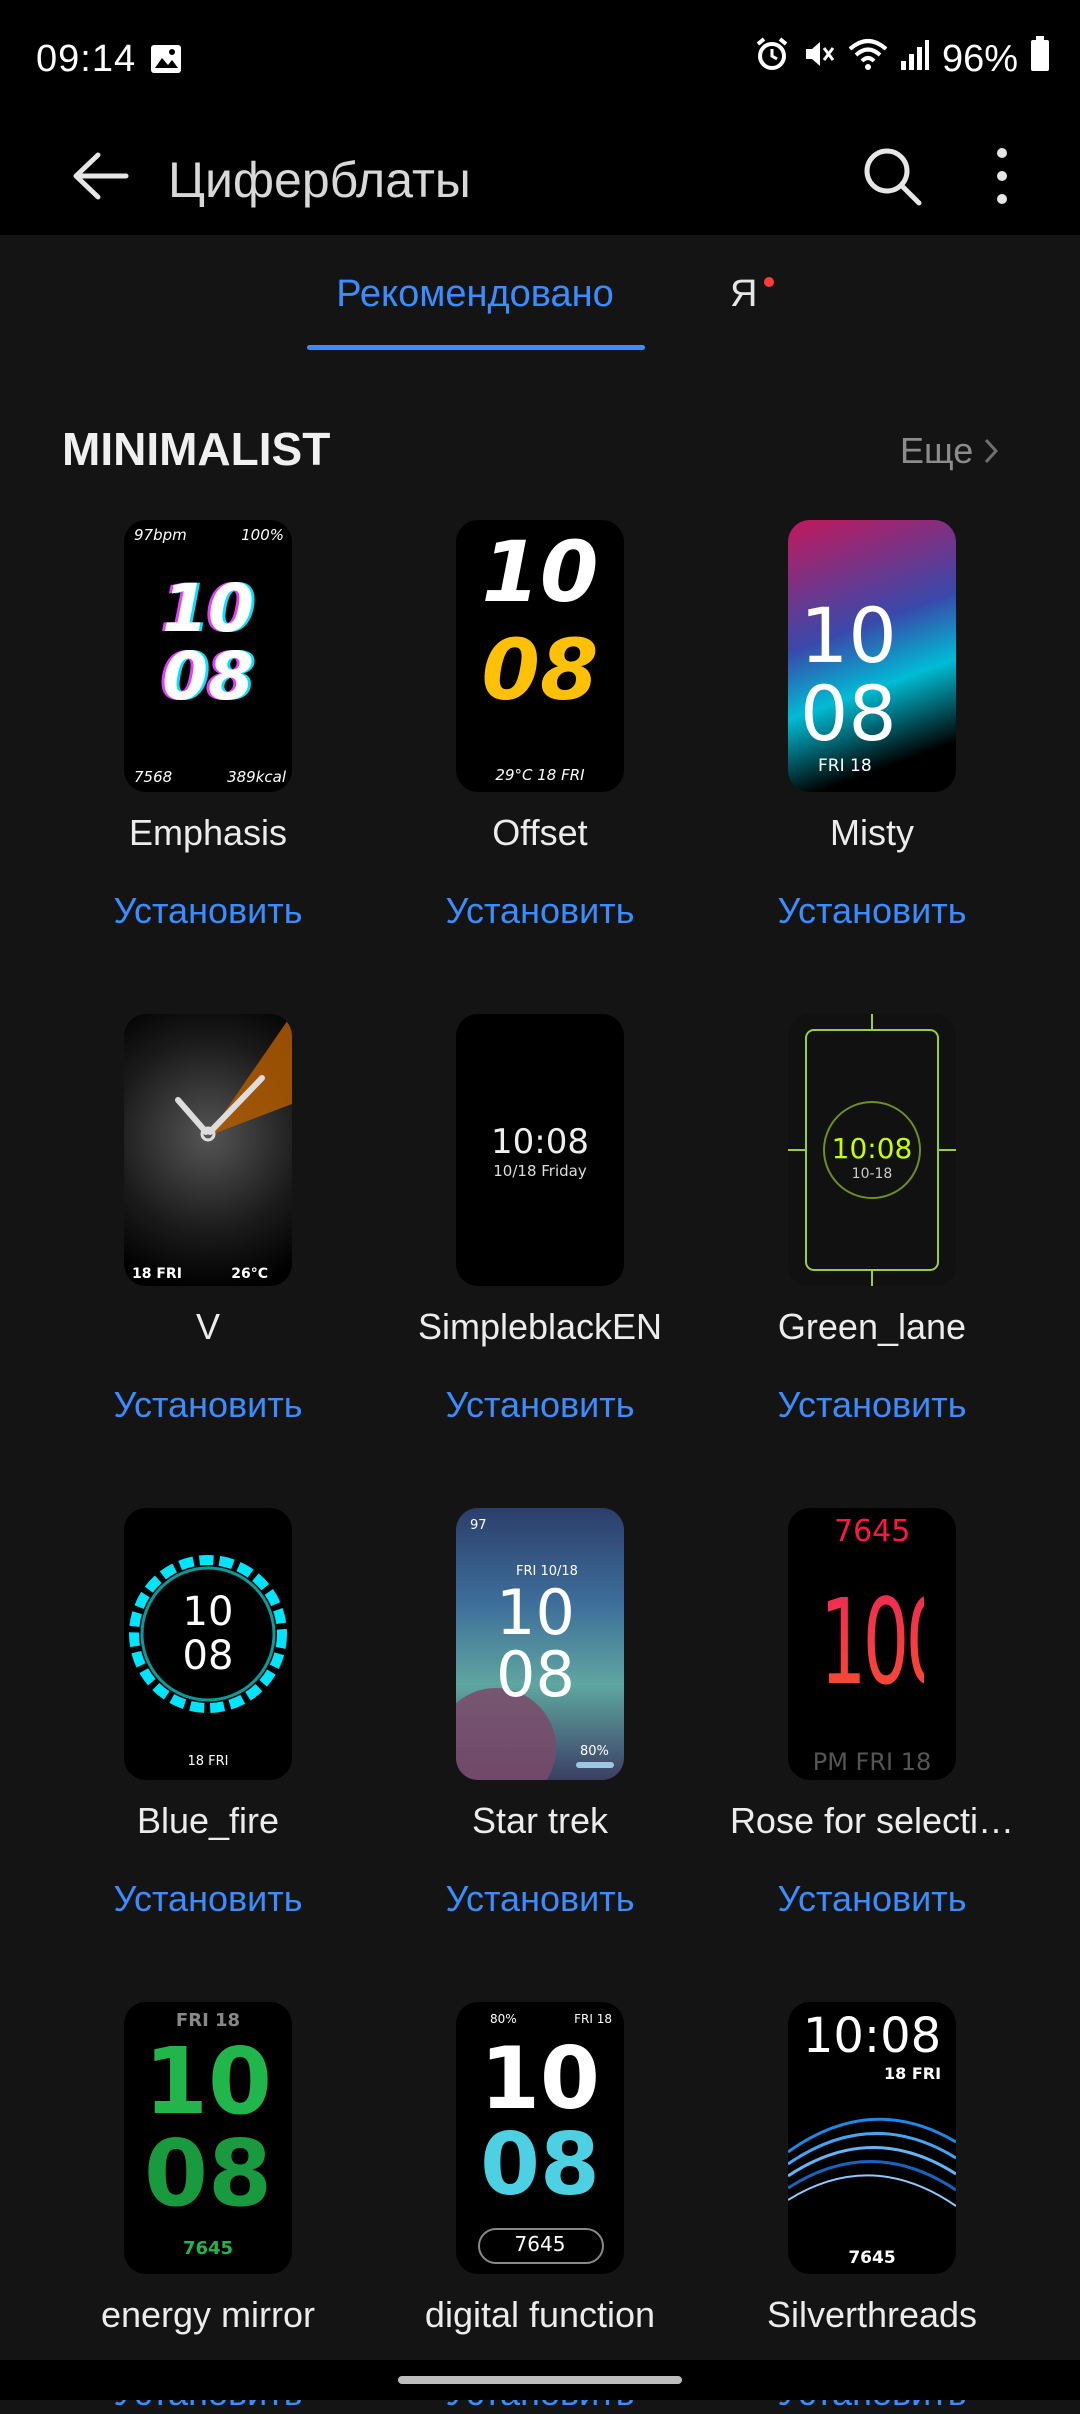  I want to click on face-heart-rate: 97bpm, so click(160, 535).